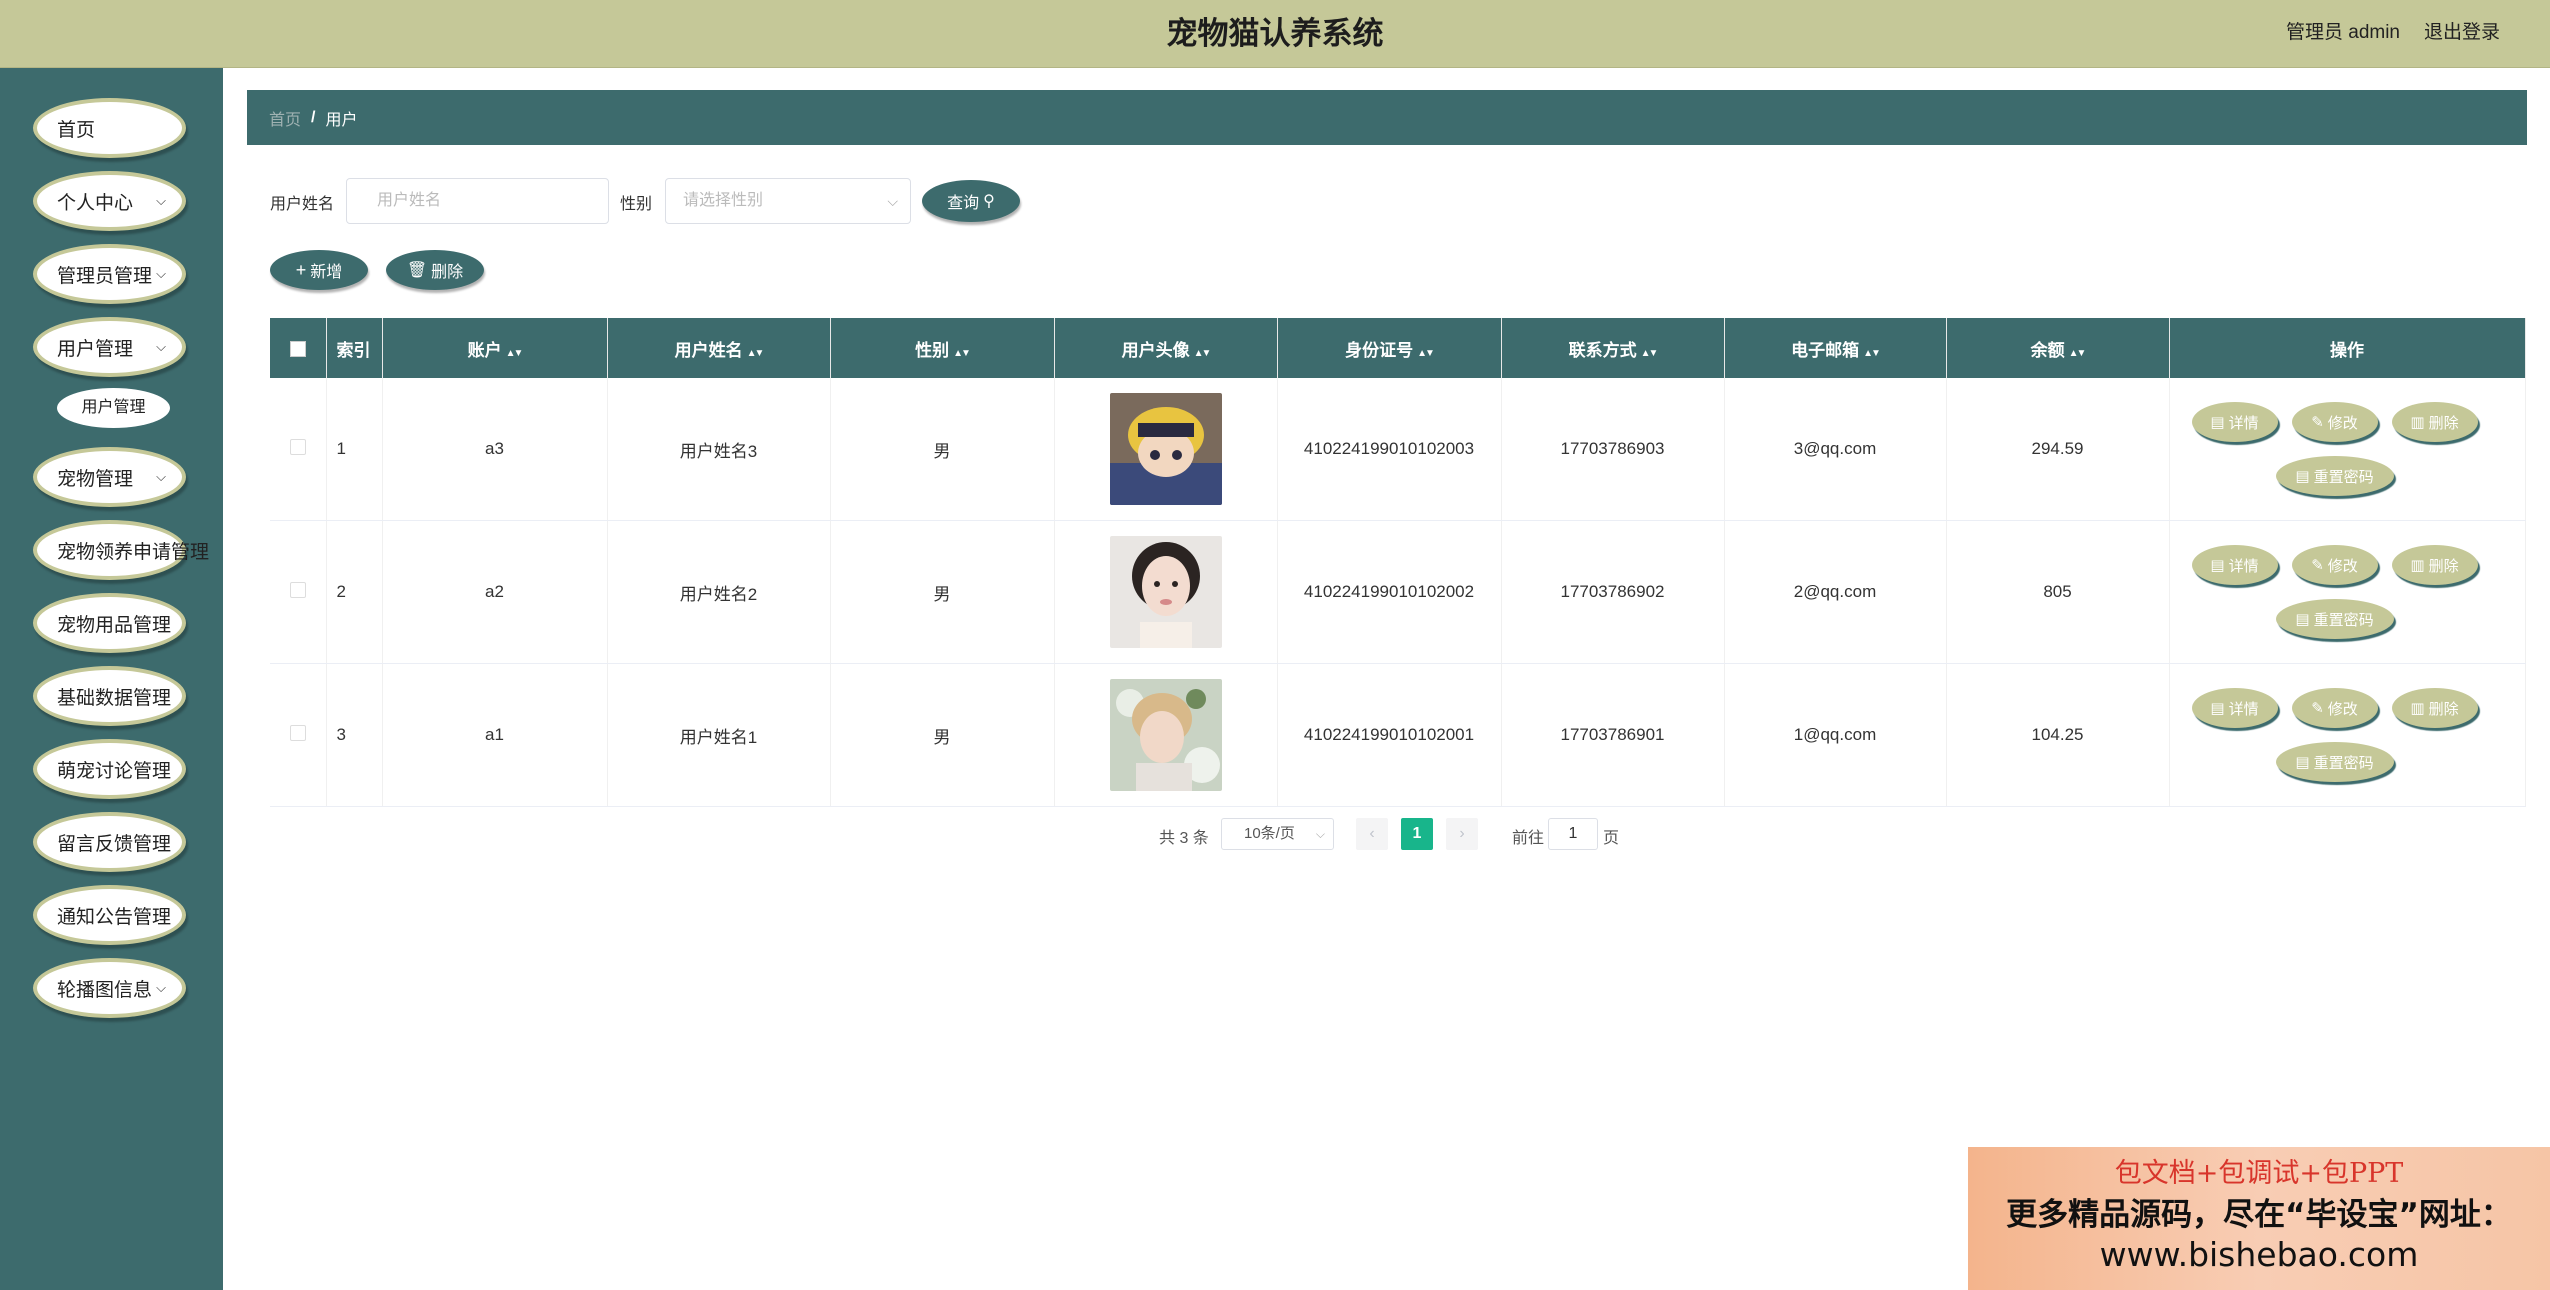 This screenshot has height=1290, width=2550. What do you see at coordinates (477, 201) in the screenshot?
I see `user-name-input: 用户姓名` at bounding box center [477, 201].